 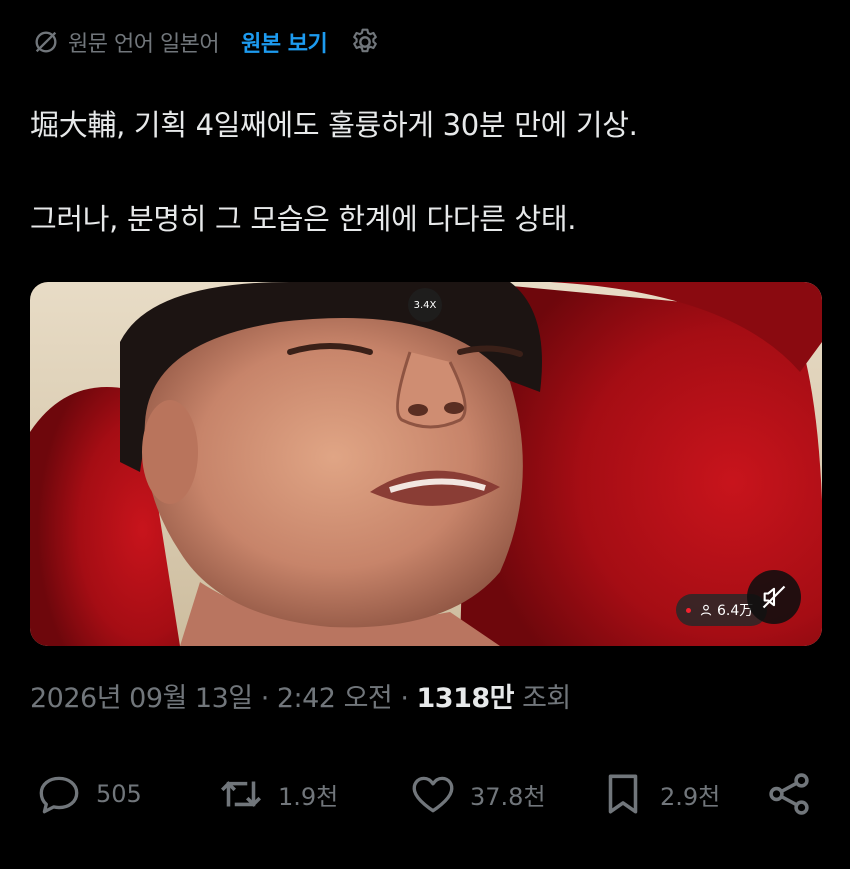 I want to click on bookmark-icon, so click(x=623, y=794).